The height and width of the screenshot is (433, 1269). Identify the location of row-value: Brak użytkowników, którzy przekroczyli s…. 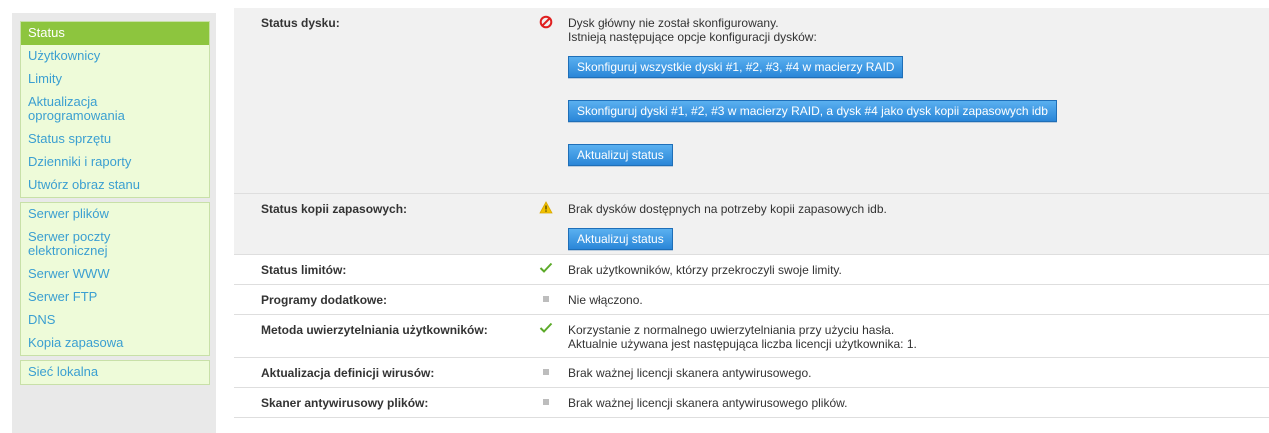
(705, 270).